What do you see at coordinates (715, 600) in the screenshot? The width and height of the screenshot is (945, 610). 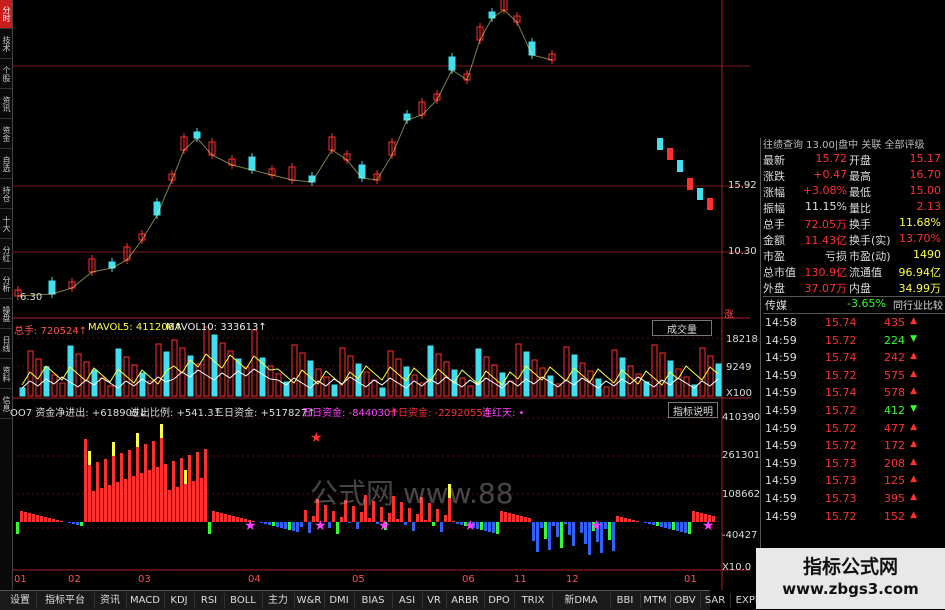 I see `indicator-tab-sar: SAR` at bounding box center [715, 600].